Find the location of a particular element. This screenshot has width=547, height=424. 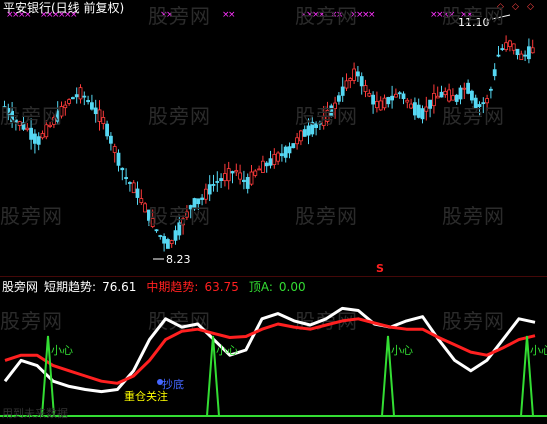

indicator-legend: 股旁网 短期趋势: 76.61 中期趋势: 63.75 顶A: 0.00 is located at coordinates (157, 286).